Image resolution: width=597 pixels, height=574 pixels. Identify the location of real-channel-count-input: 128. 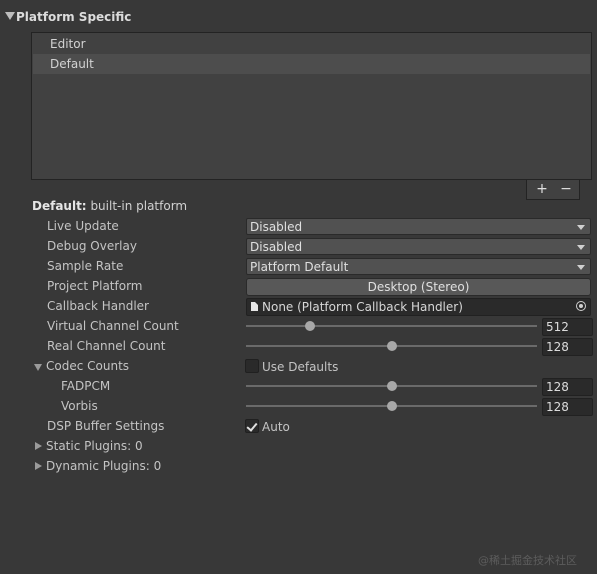
(567, 347).